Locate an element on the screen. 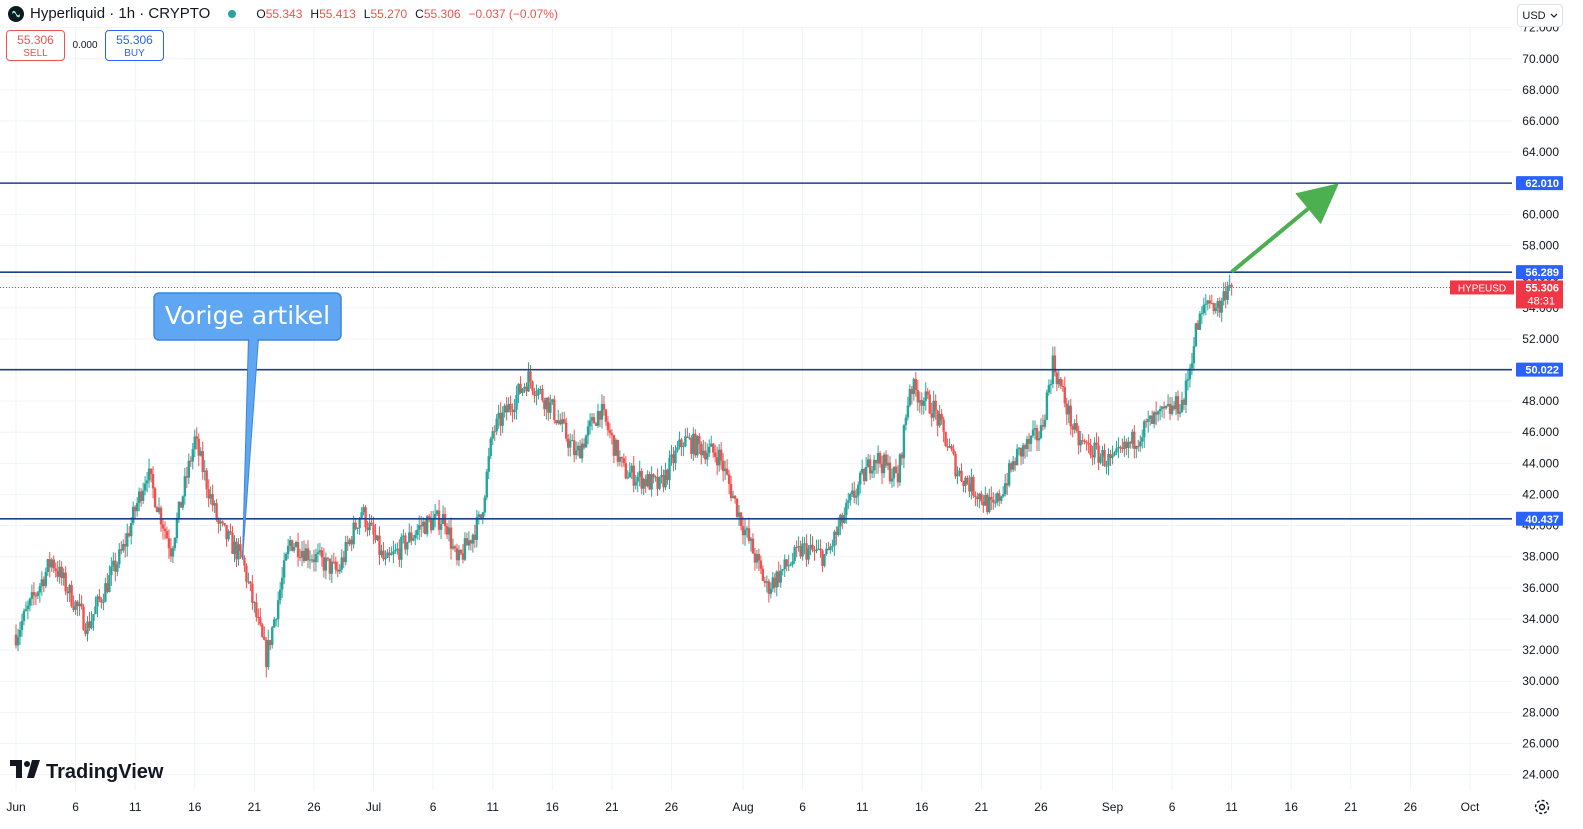 The height and width of the screenshot is (829, 1583). brand-name: TradingView is located at coordinates (105, 771).